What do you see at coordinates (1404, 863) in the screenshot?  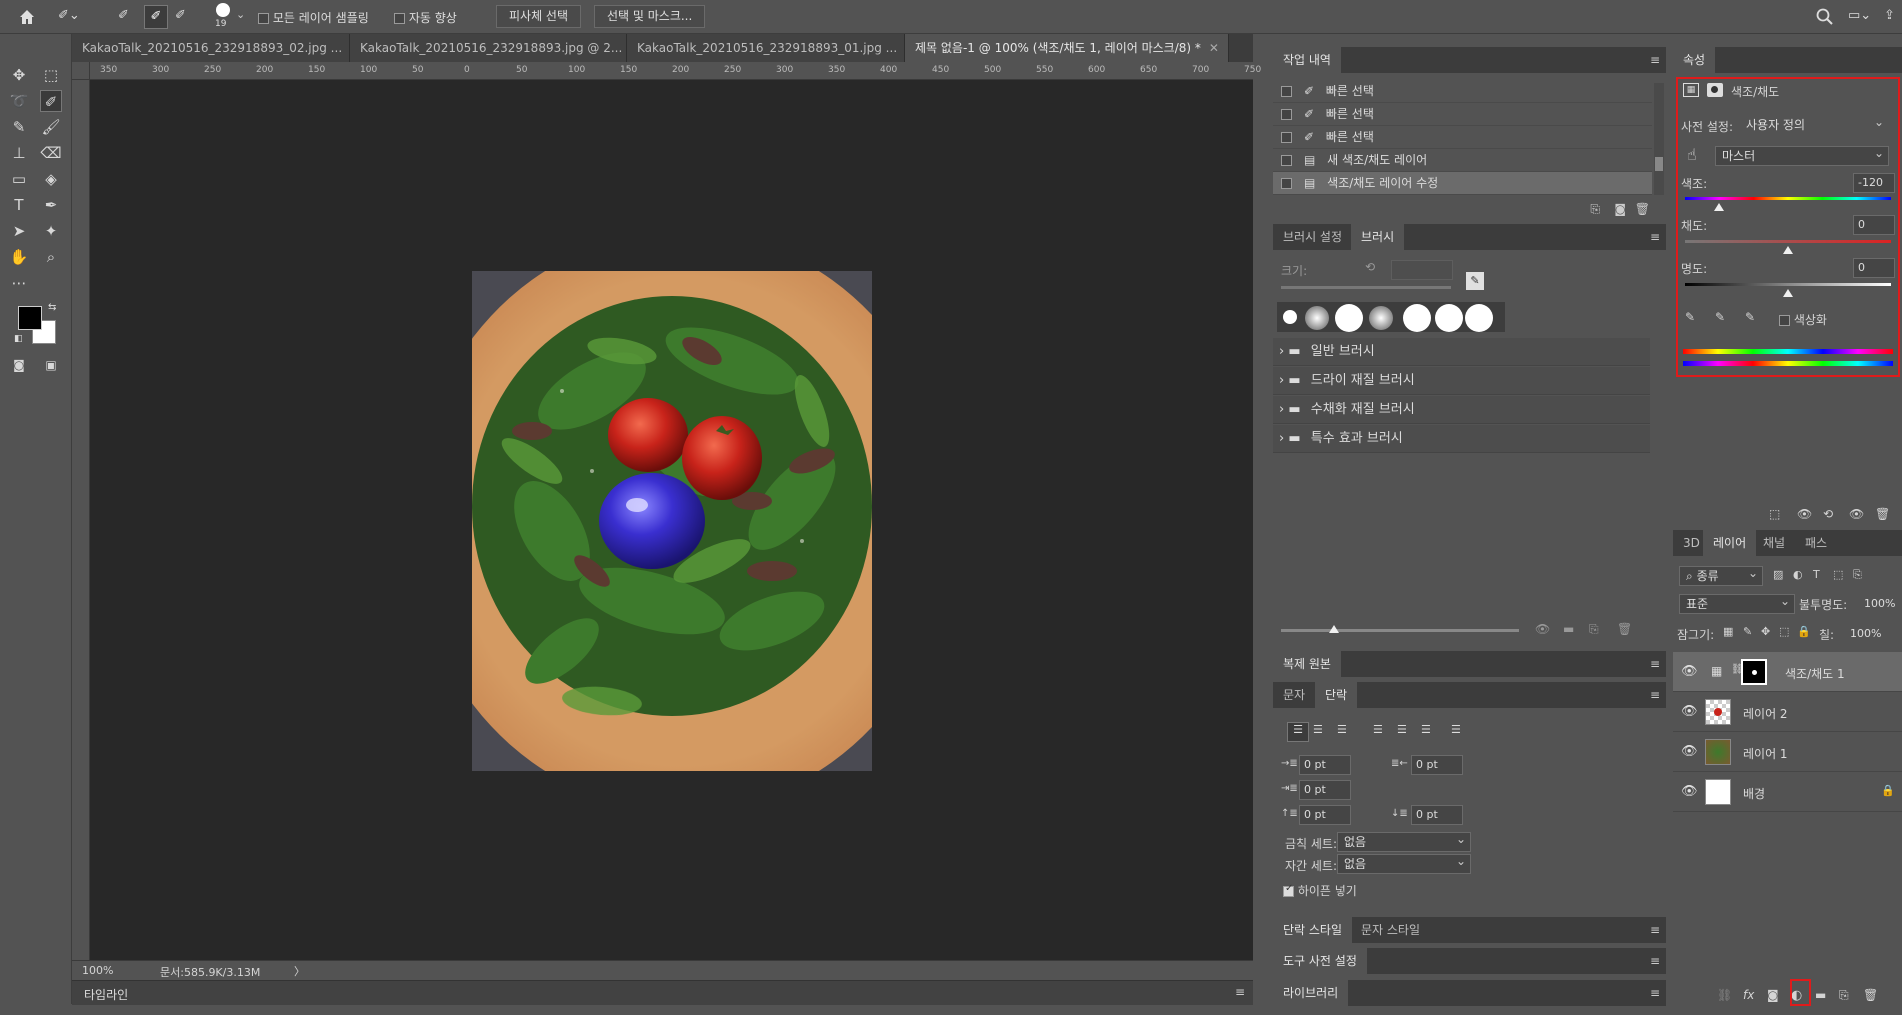 I see `mojikumi-select: 없음` at bounding box center [1404, 863].